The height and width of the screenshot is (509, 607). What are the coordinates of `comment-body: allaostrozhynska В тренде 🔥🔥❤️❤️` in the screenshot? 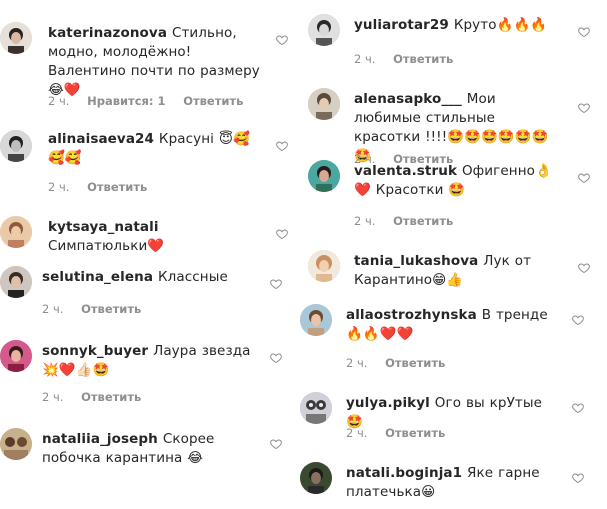 It's located at (453, 325).